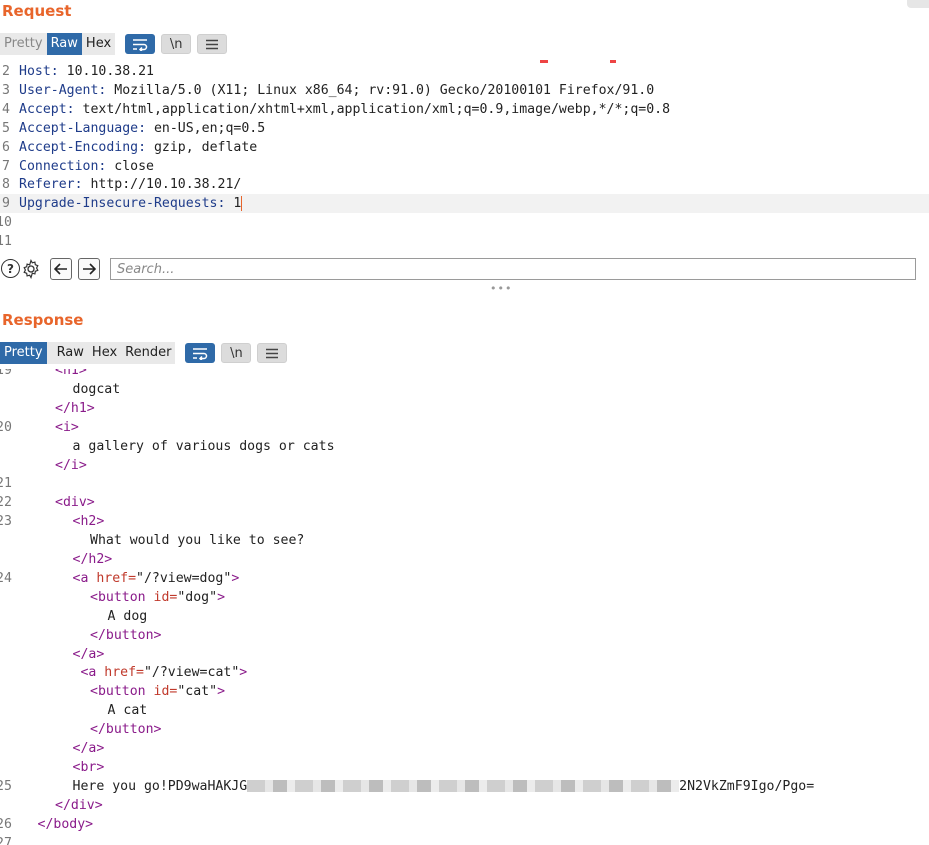  I want to click on redacted-content, so click(463, 785).